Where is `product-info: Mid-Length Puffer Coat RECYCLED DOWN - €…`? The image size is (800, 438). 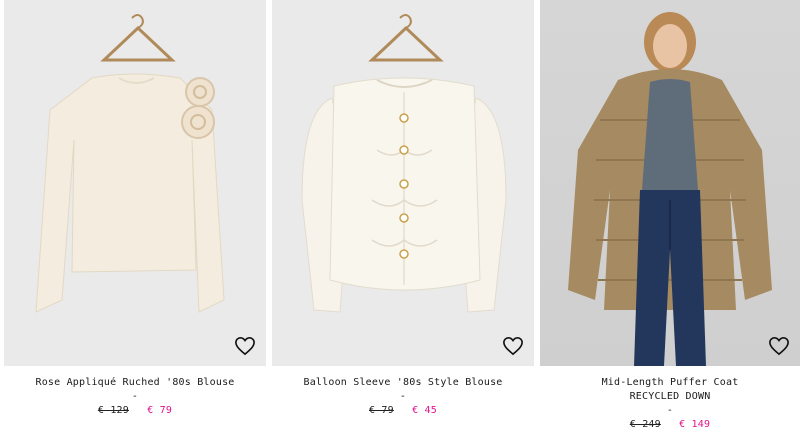 product-info: Mid-Length Puffer Coat RECYCLED DOWN - €… is located at coordinates (670, 399).